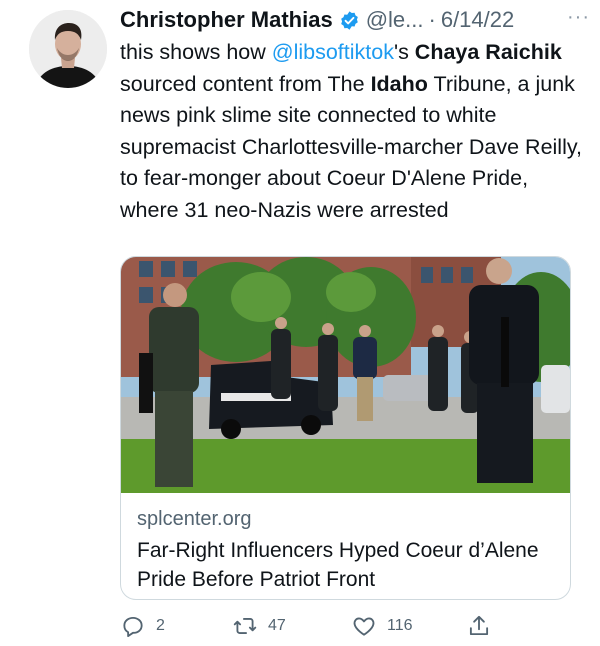 This screenshot has width=600, height=646. What do you see at coordinates (226, 20) in the screenshot?
I see `author-name: Christopher Mathias` at bounding box center [226, 20].